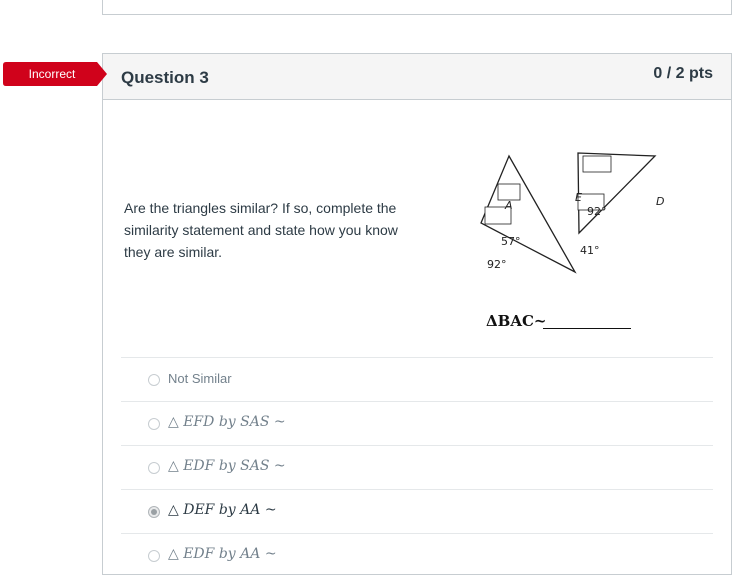 The width and height of the screenshot is (754, 577). I want to click on incorrect-flag: Incorrect, so click(55, 74).